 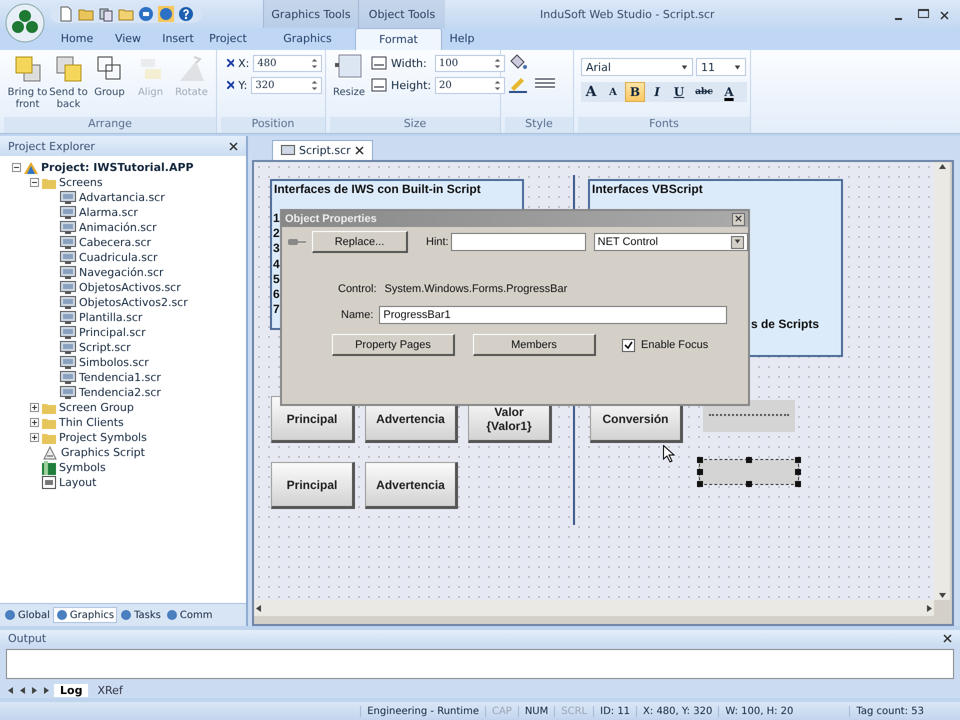 What do you see at coordinates (140, 615) in the screenshot?
I see `panel-tab: Tasks` at bounding box center [140, 615].